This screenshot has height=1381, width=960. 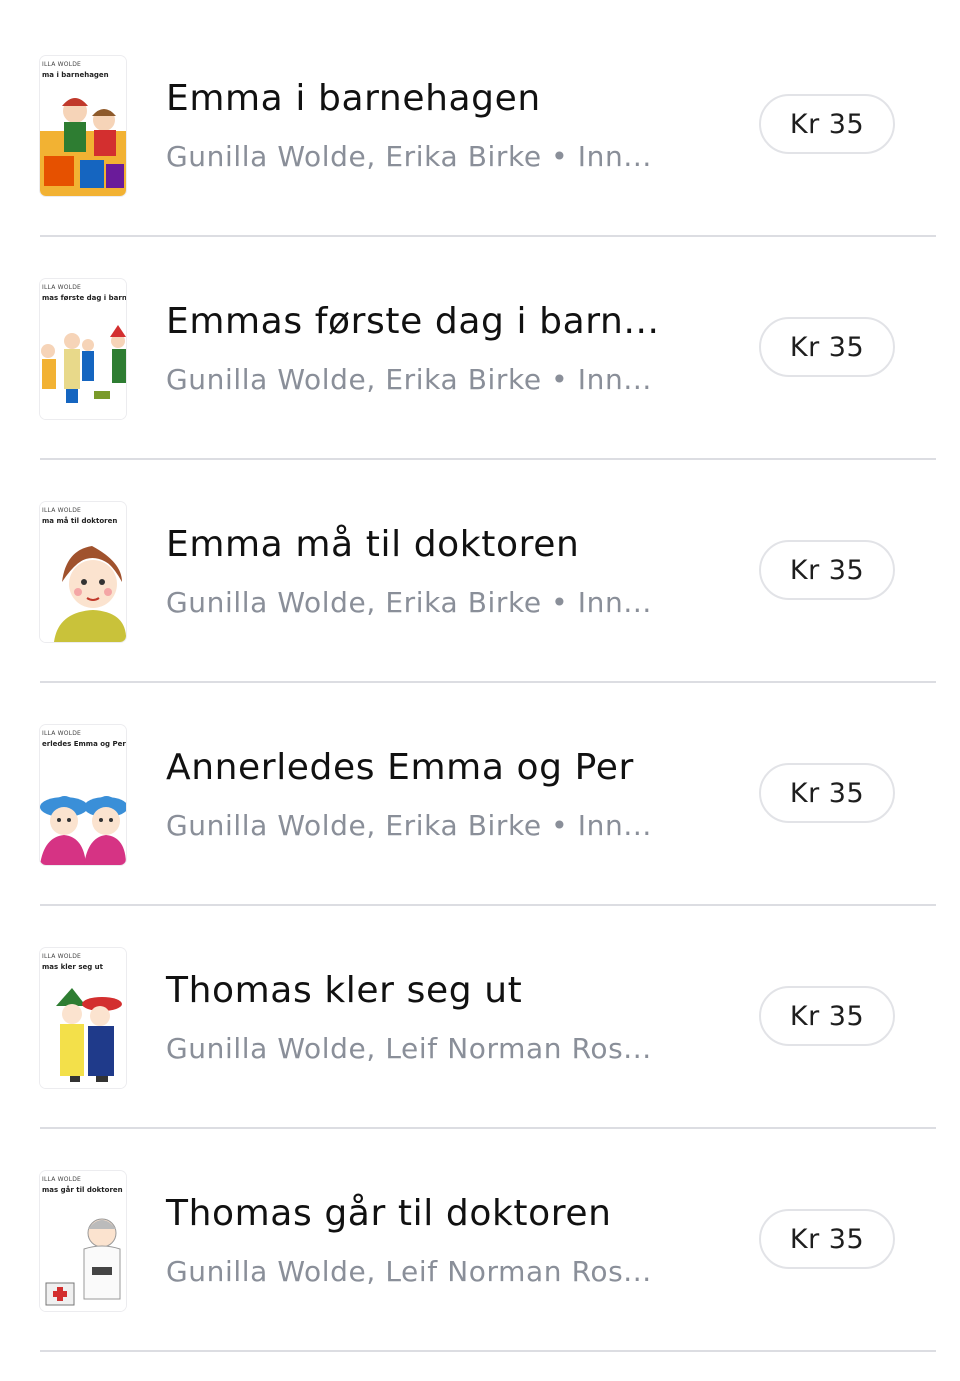 I want to click on book-cover: ILLA WOLDE mas første dag i barnel, so click(x=83, y=349).